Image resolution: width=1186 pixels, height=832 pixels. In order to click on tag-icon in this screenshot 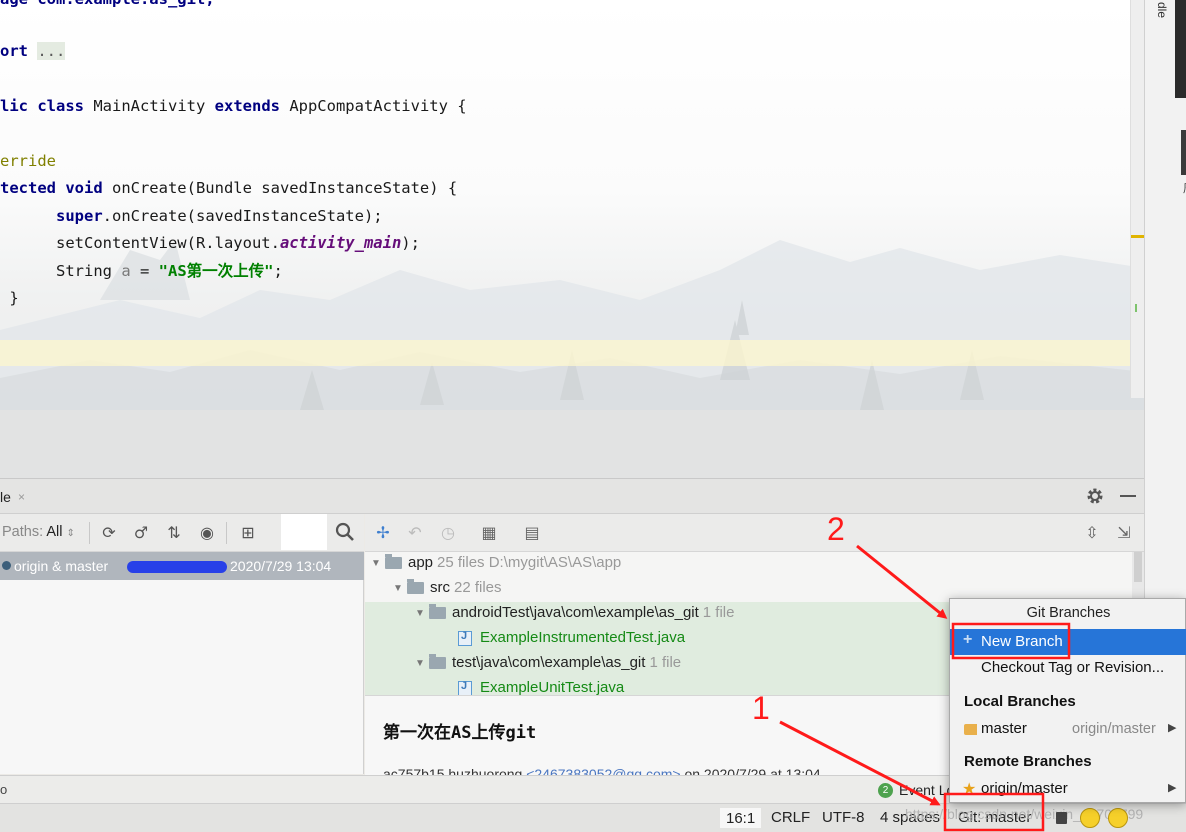, I will do `click(970, 729)`.